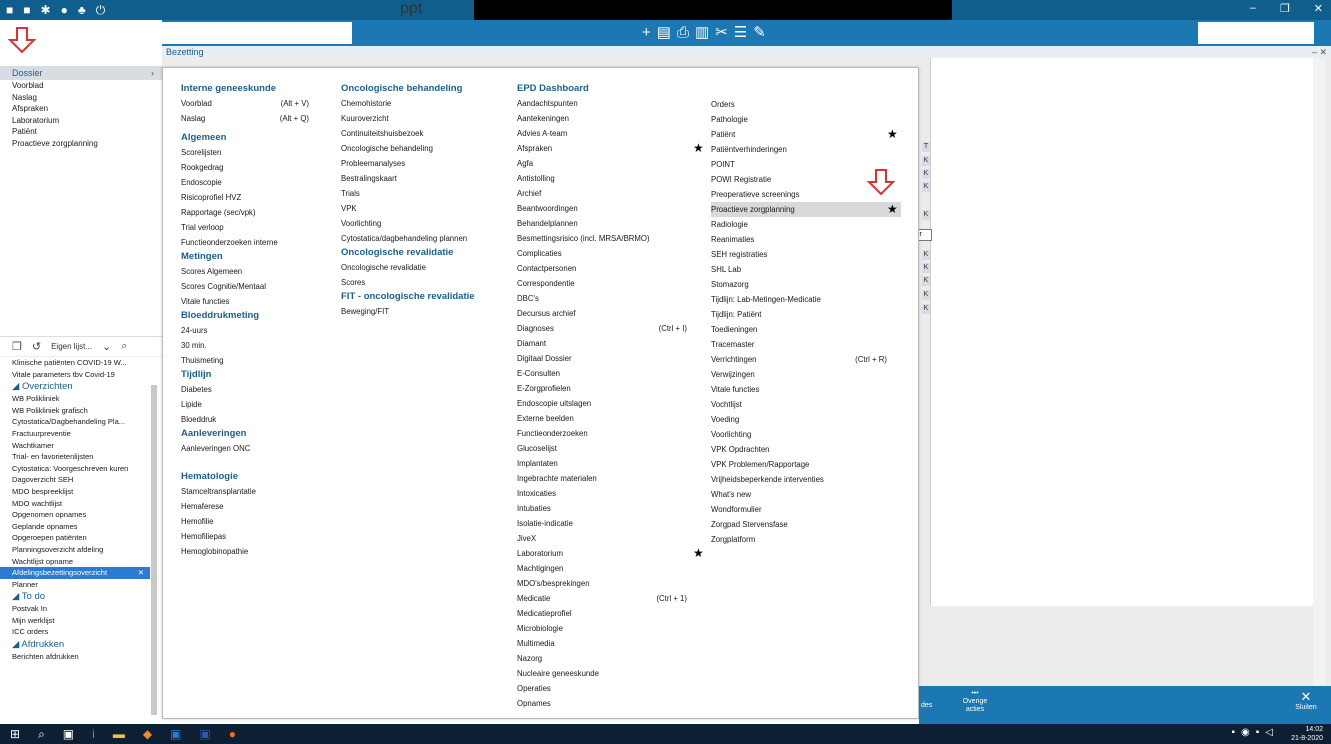 This screenshot has width=1331, height=744. Describe the element at coordinates (646, 33) in the screenshot. I see `add-icon: +` at that location.